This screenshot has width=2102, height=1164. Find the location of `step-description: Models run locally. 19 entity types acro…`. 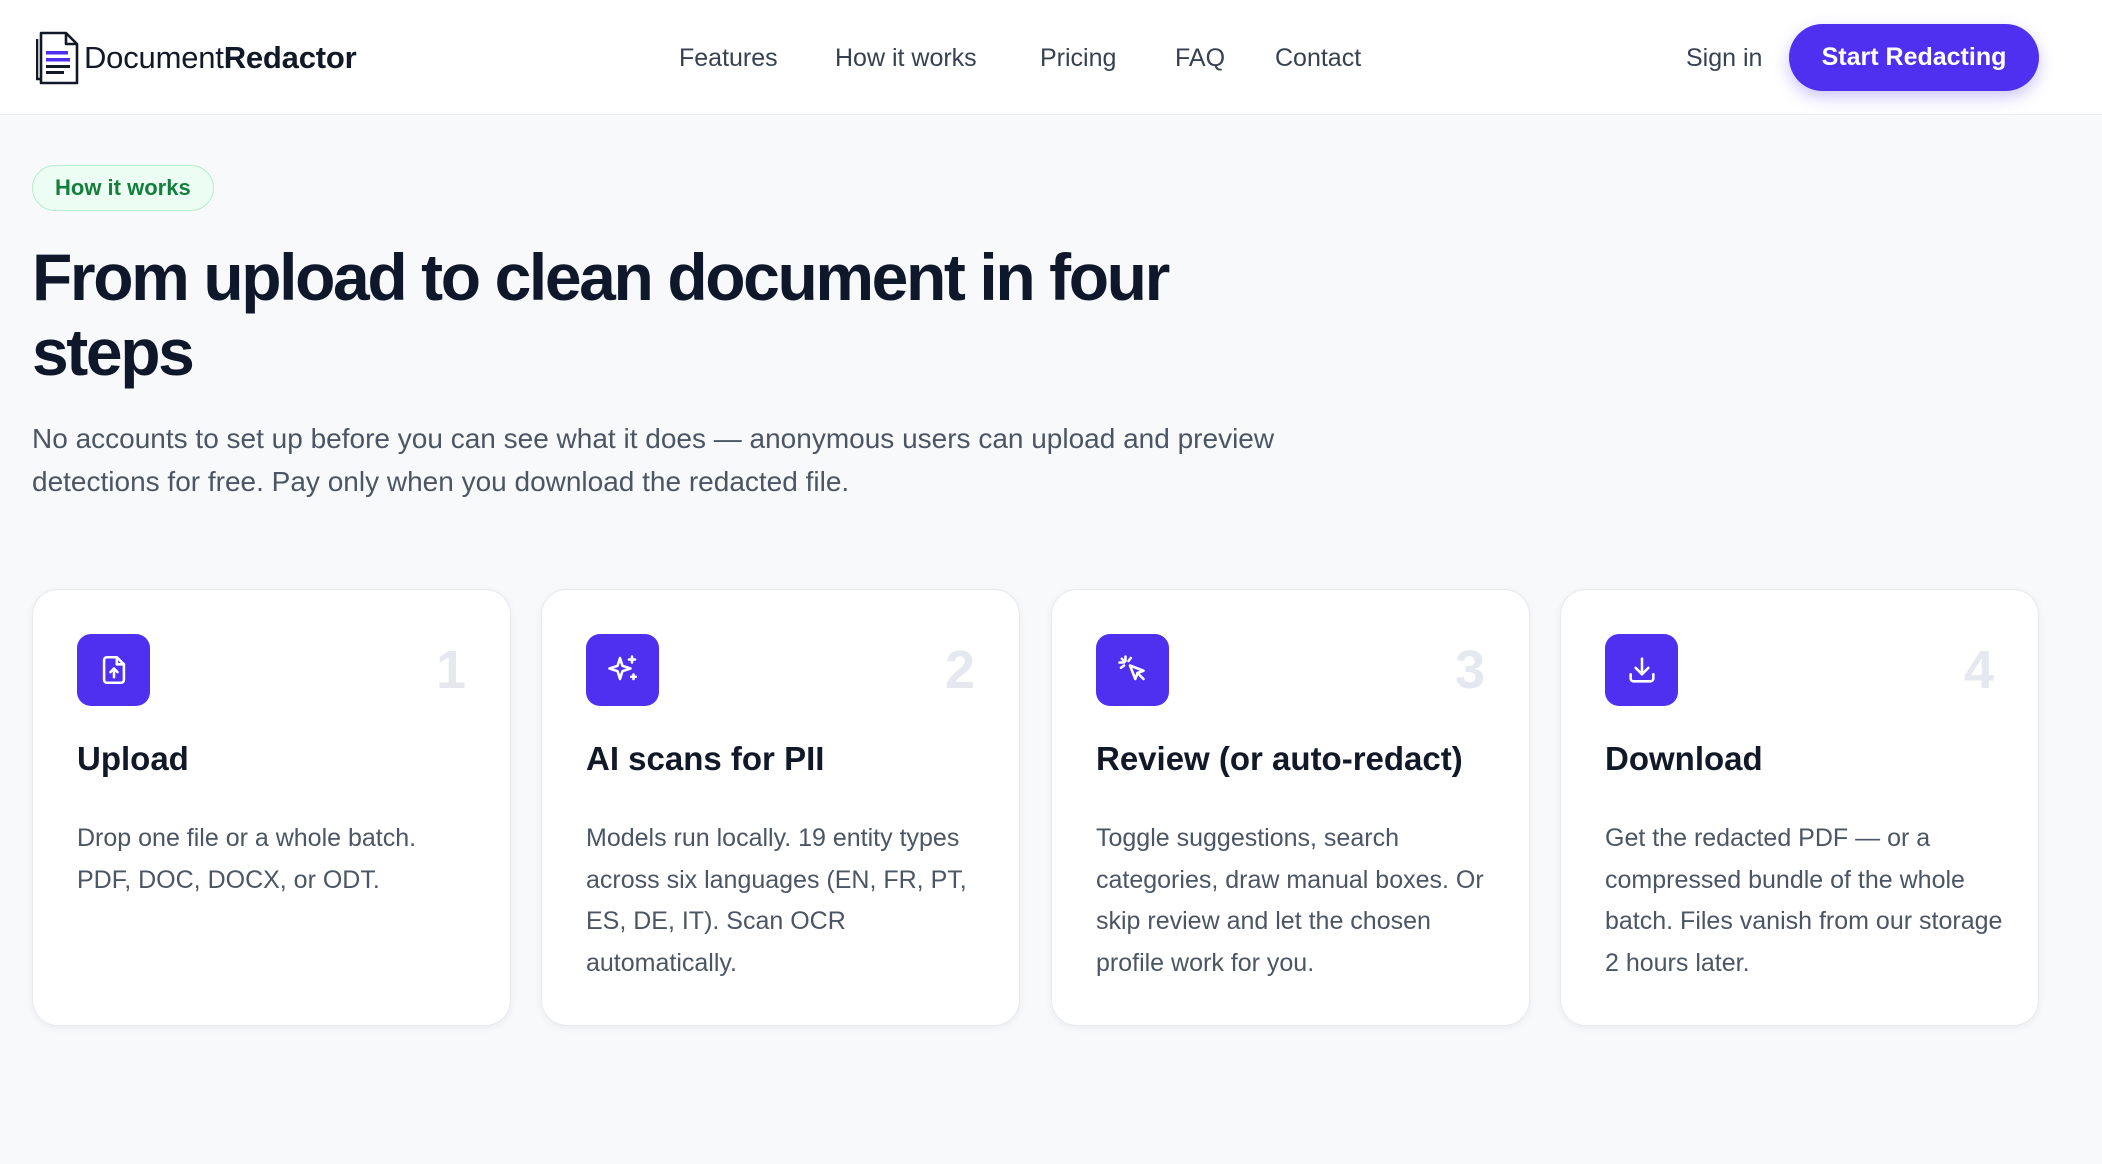

step-description: Models run locally. 19 entity types acro… is located at coordinates (776, 900).